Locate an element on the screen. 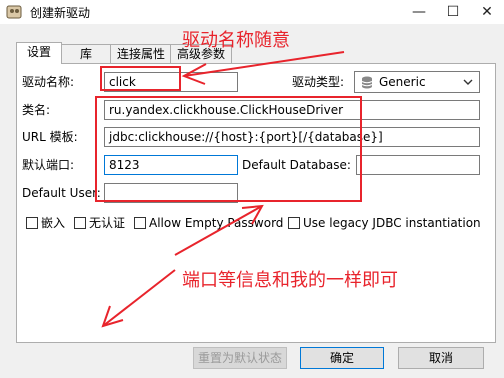  class-name-label: 类名: is located at coordinates (36, 110).